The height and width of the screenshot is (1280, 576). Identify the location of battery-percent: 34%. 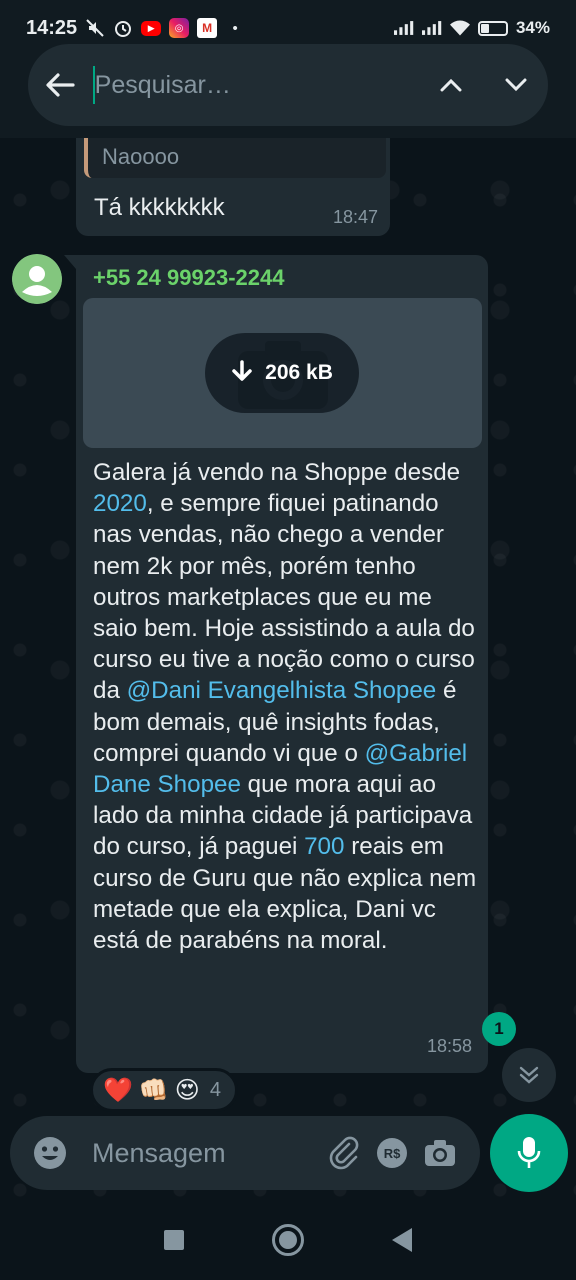
(532, 27).